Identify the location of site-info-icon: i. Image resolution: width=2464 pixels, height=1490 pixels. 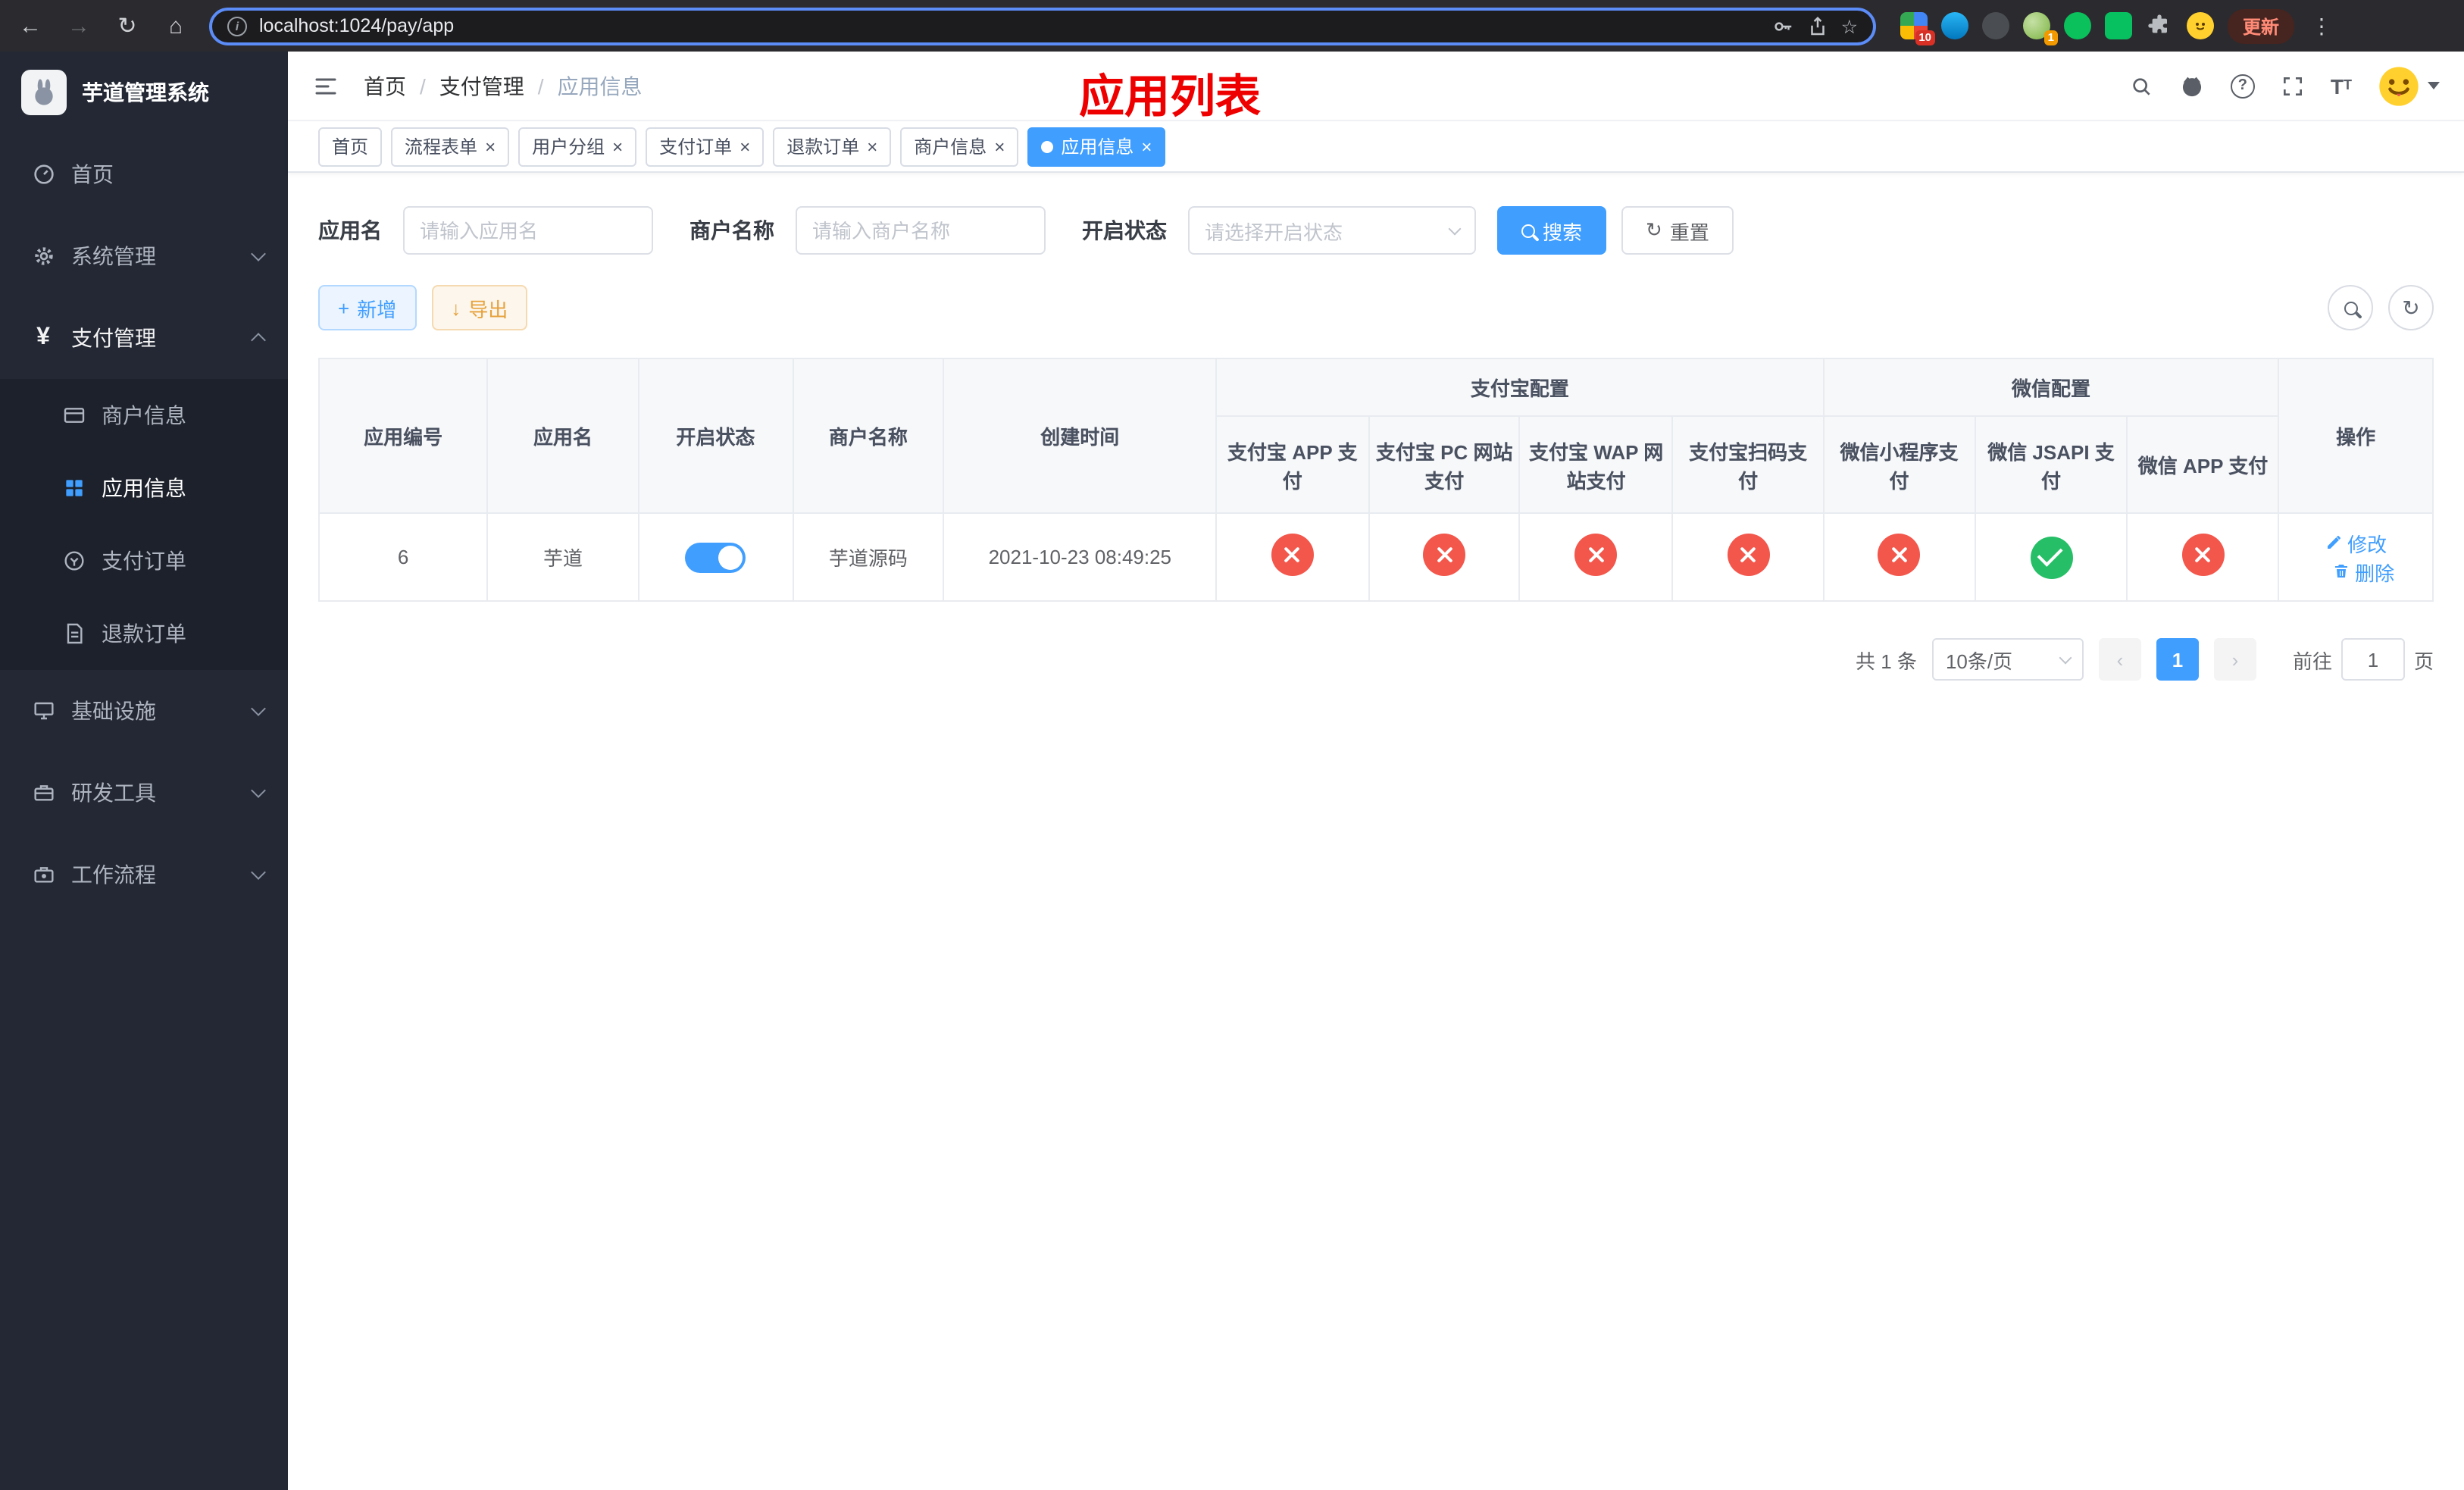
(237, 26).